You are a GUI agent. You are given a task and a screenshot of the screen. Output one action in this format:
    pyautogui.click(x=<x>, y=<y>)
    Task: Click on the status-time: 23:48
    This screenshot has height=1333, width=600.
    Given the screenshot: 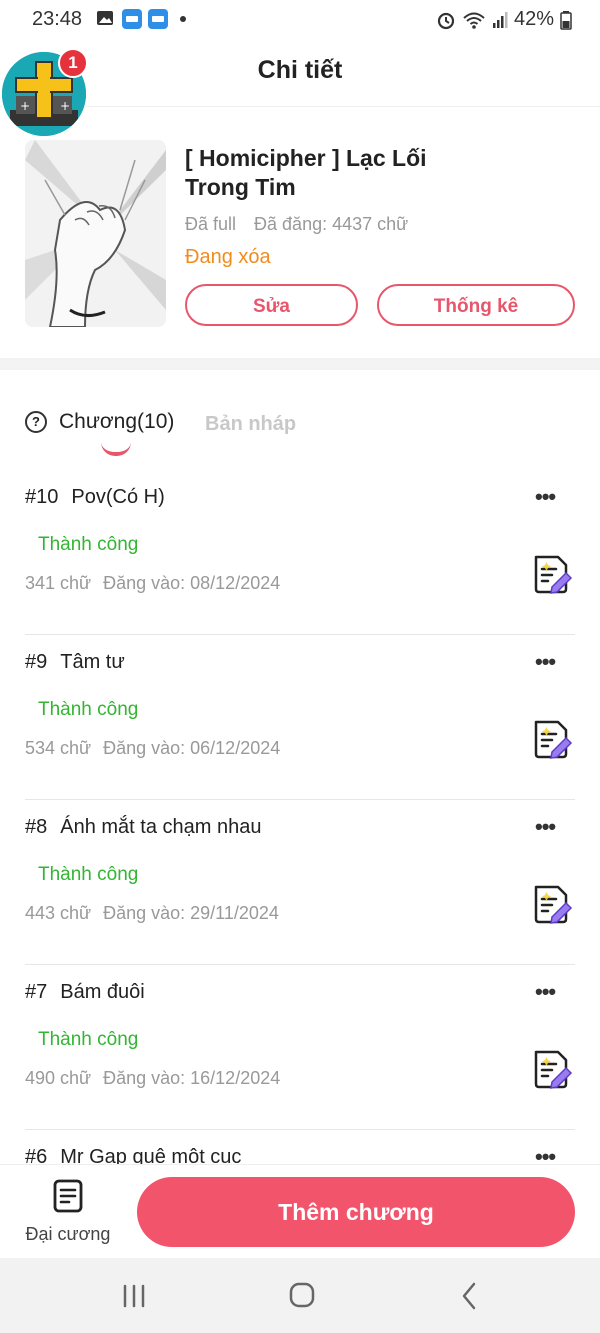 What is the action you would take?
    pyautogui.click(x=57, y=19)
    